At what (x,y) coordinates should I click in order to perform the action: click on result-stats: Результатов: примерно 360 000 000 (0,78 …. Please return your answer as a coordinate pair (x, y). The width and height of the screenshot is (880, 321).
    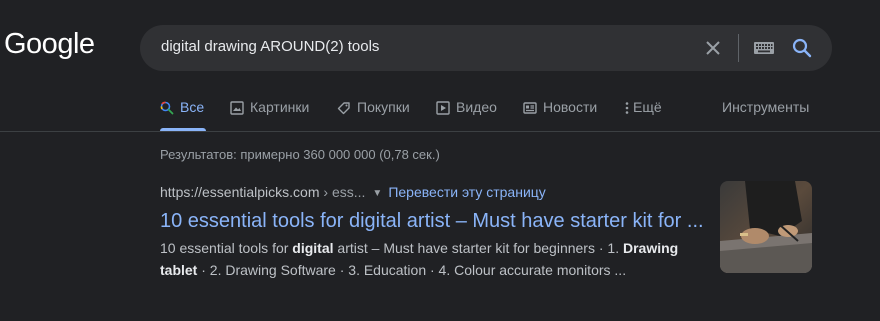
    Looking at the image, I should click on (300, 154).